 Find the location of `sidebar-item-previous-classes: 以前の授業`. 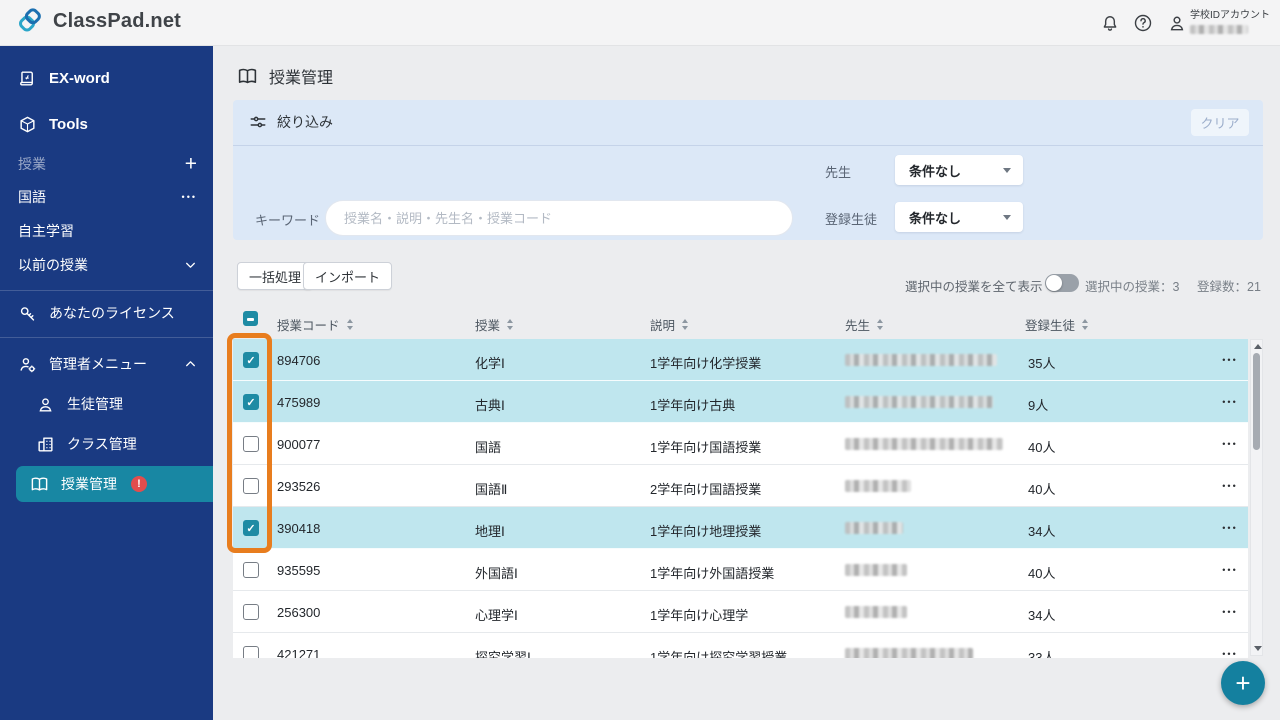

sidebar-item-previous-classes: 以前の授業 is located at coordinates (106, 265).